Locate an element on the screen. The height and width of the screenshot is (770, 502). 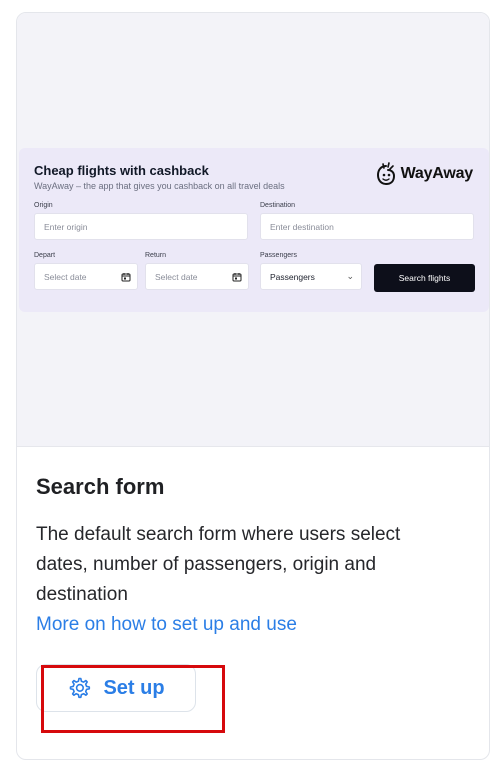
card-title: Search form is located at coordinates (100, 486).